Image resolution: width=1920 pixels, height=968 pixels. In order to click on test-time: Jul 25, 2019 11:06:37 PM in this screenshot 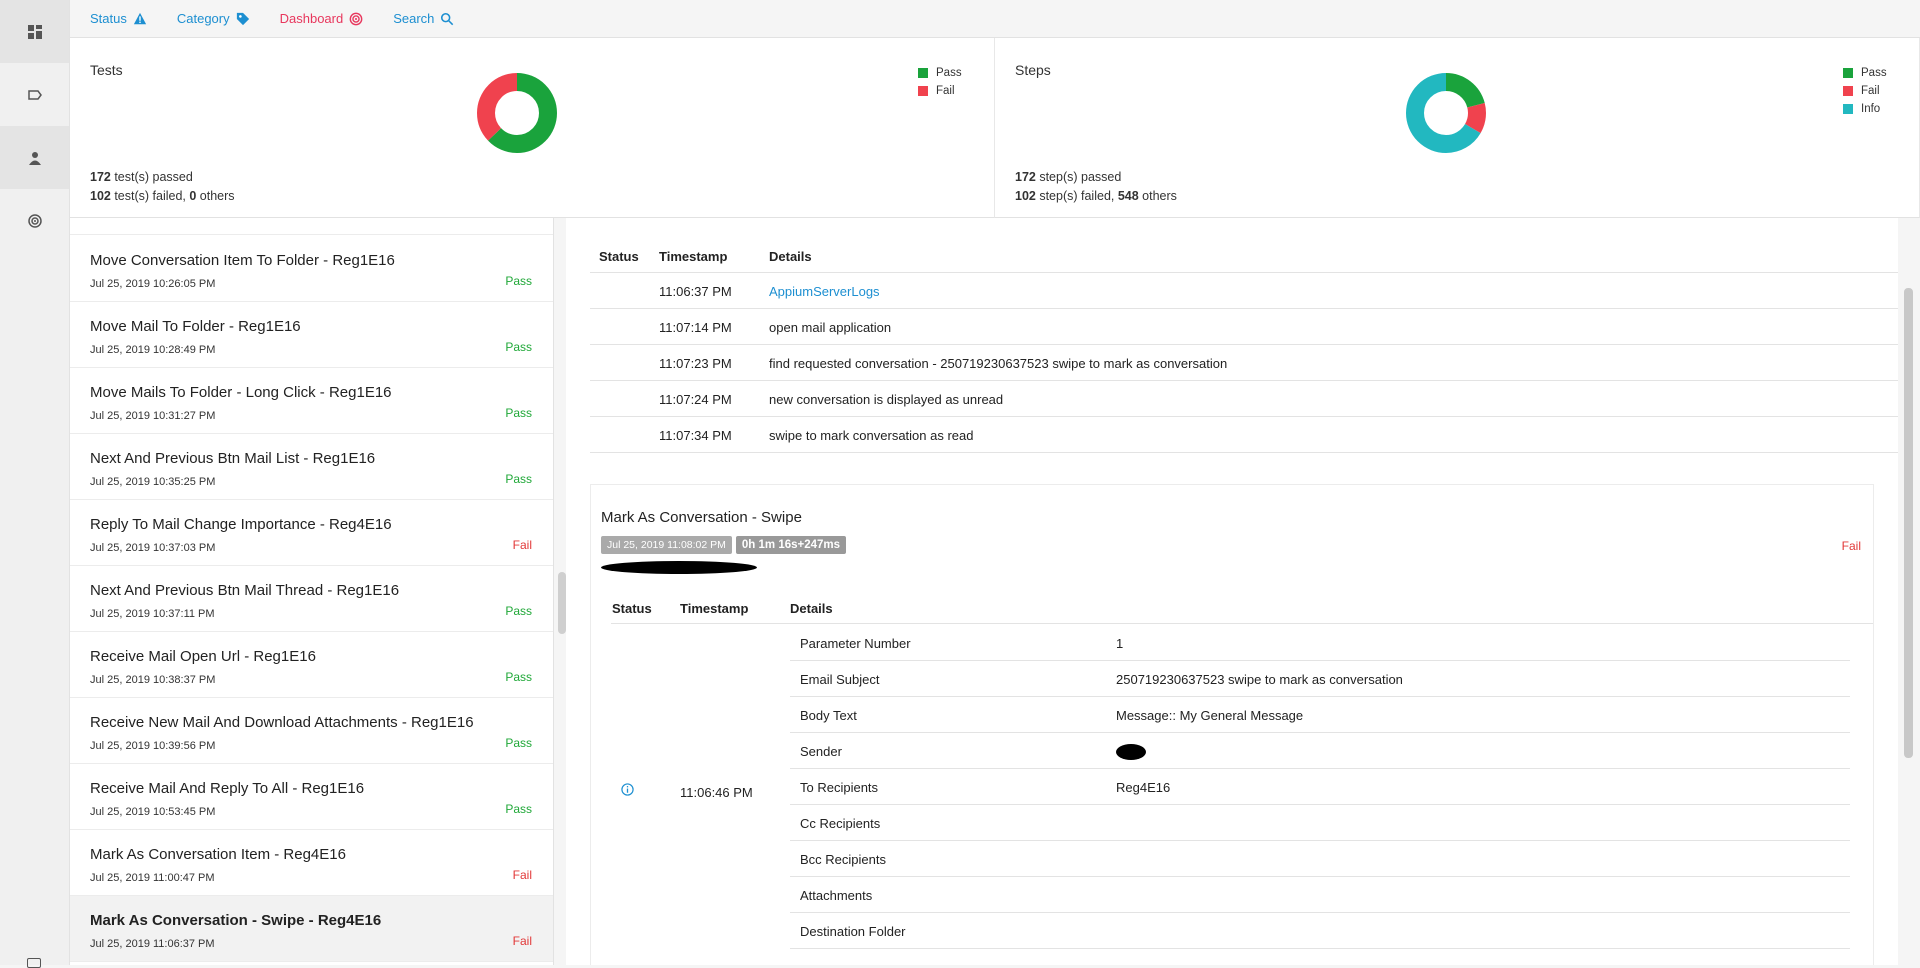, I will do `click(152, 944)`.